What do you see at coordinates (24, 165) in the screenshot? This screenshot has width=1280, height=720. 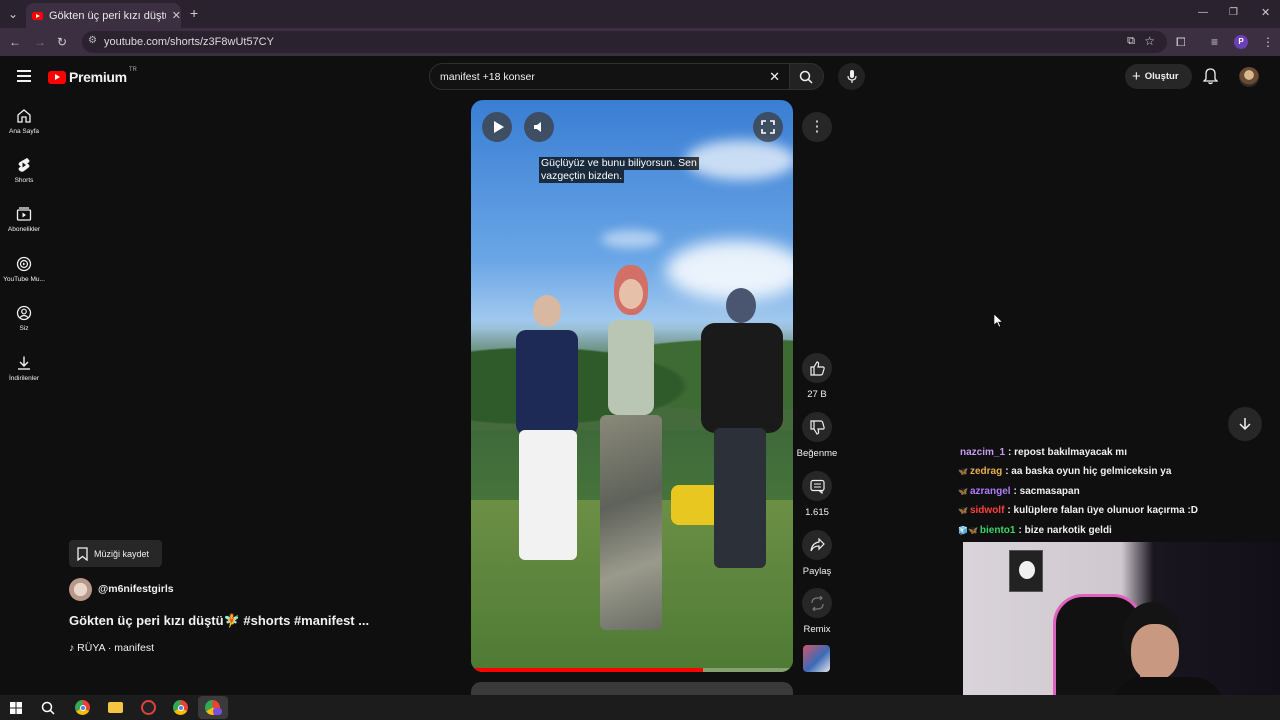 I see `shorts-icon` at bounding box center [24, 165].